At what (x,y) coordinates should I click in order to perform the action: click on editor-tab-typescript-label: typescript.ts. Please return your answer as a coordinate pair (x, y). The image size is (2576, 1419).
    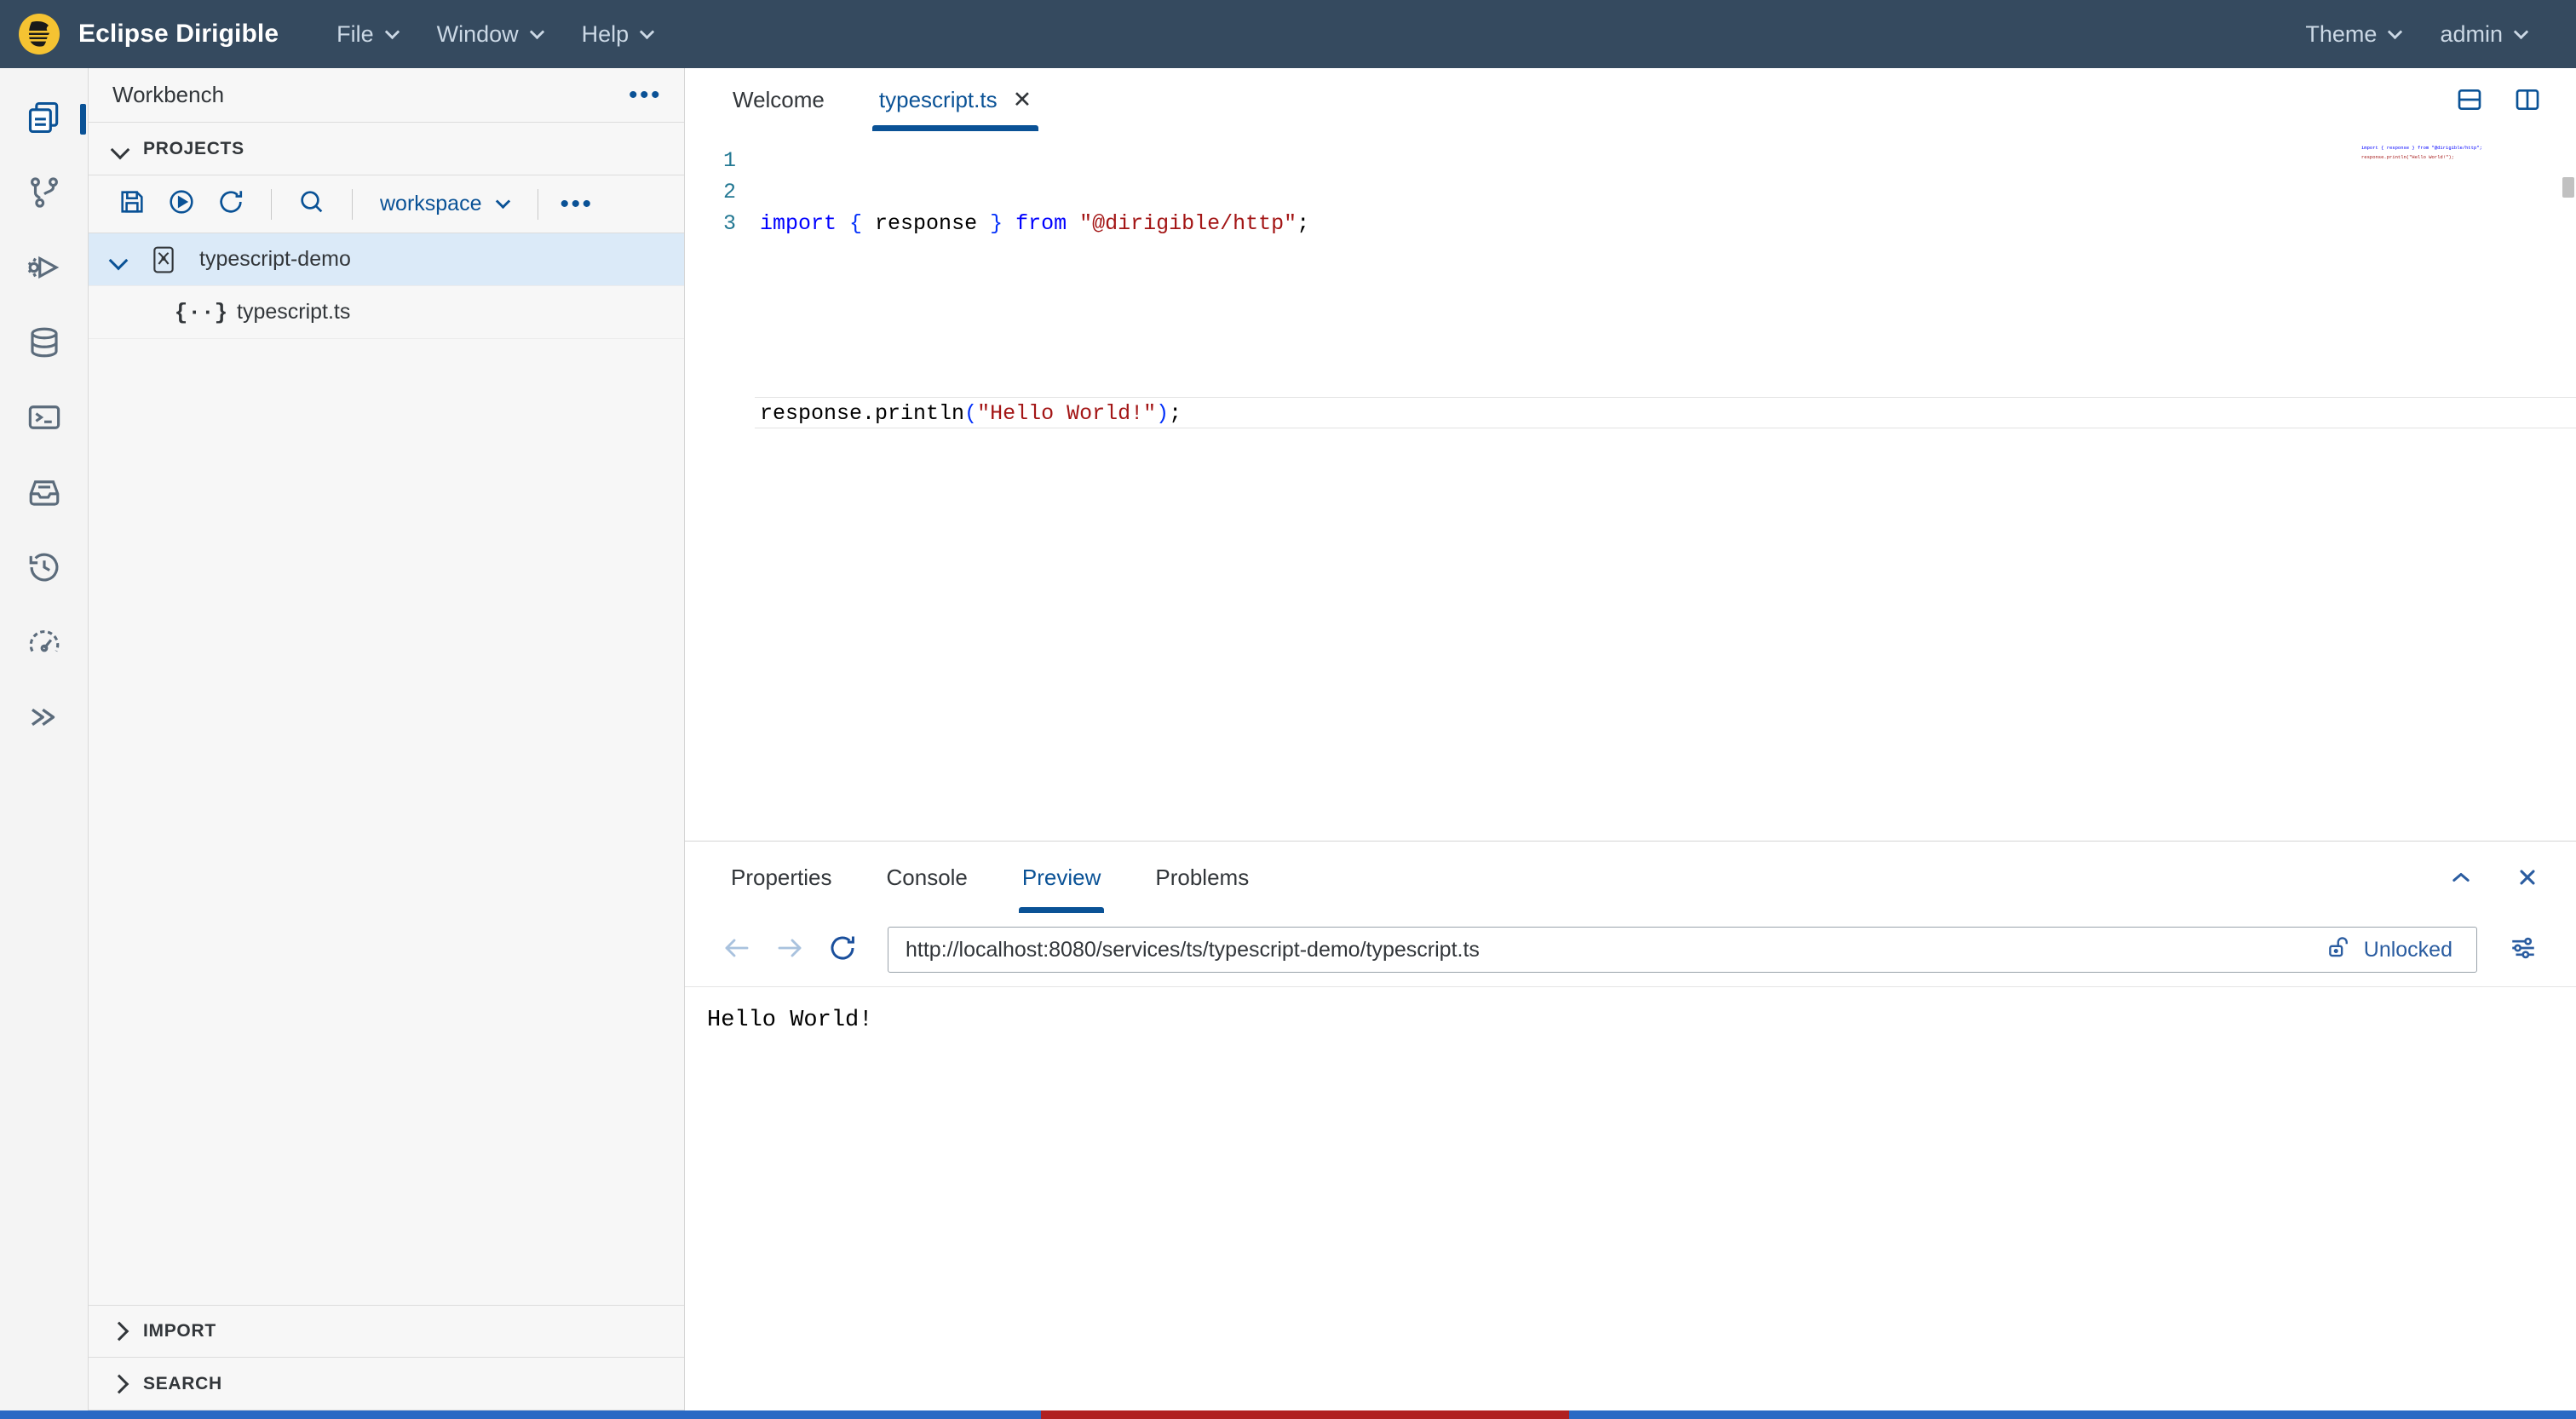
    Looking at the image, I should click on (938, 99).